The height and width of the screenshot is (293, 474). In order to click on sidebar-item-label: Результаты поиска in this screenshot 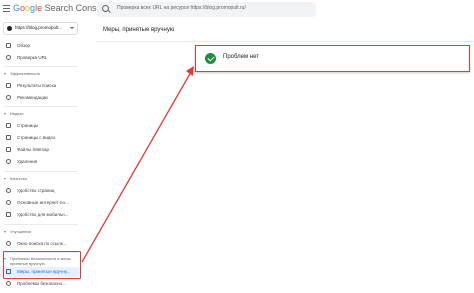, I will do `click(37, 85)`.